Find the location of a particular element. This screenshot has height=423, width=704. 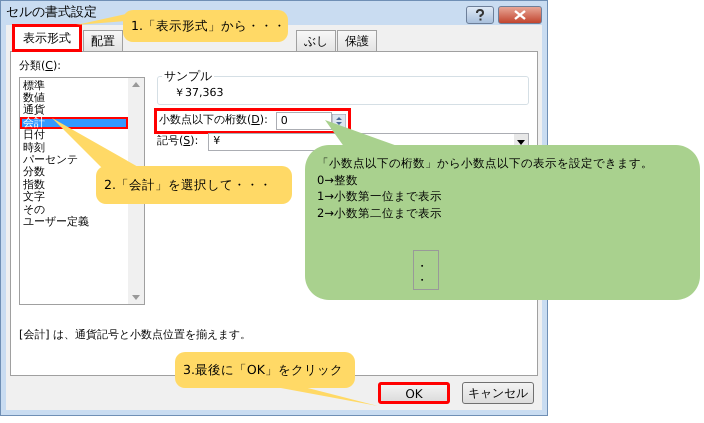

category-item: 通貨 is located at coordinates (32, 110).